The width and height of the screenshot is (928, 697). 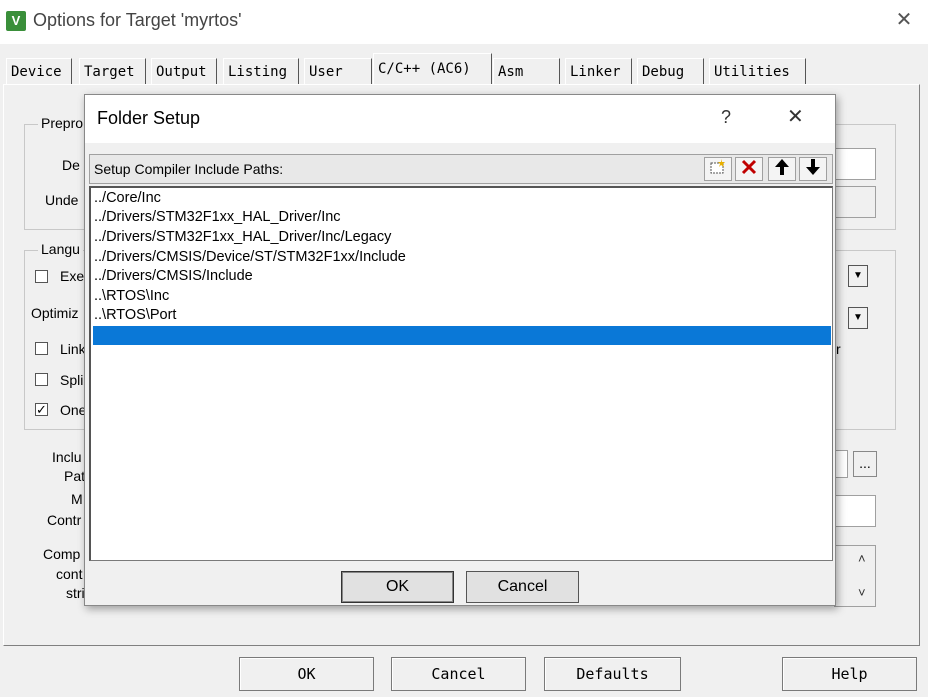 I want to click on preprocessor-group-label: Prepro, so click(x=62, y=123).